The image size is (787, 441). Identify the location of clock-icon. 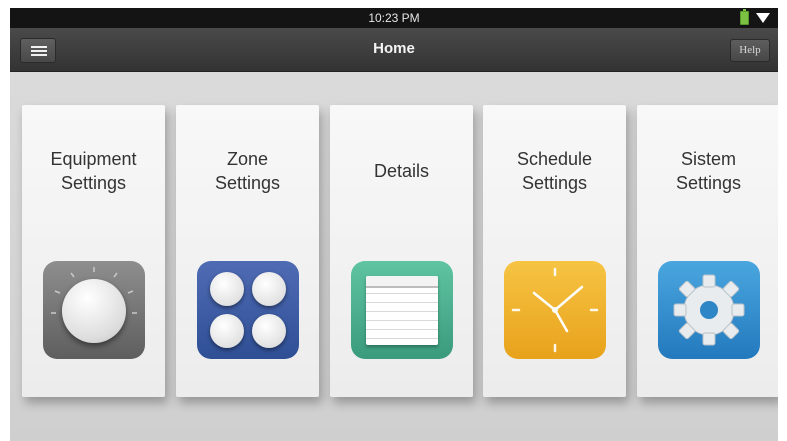
(555, 310).